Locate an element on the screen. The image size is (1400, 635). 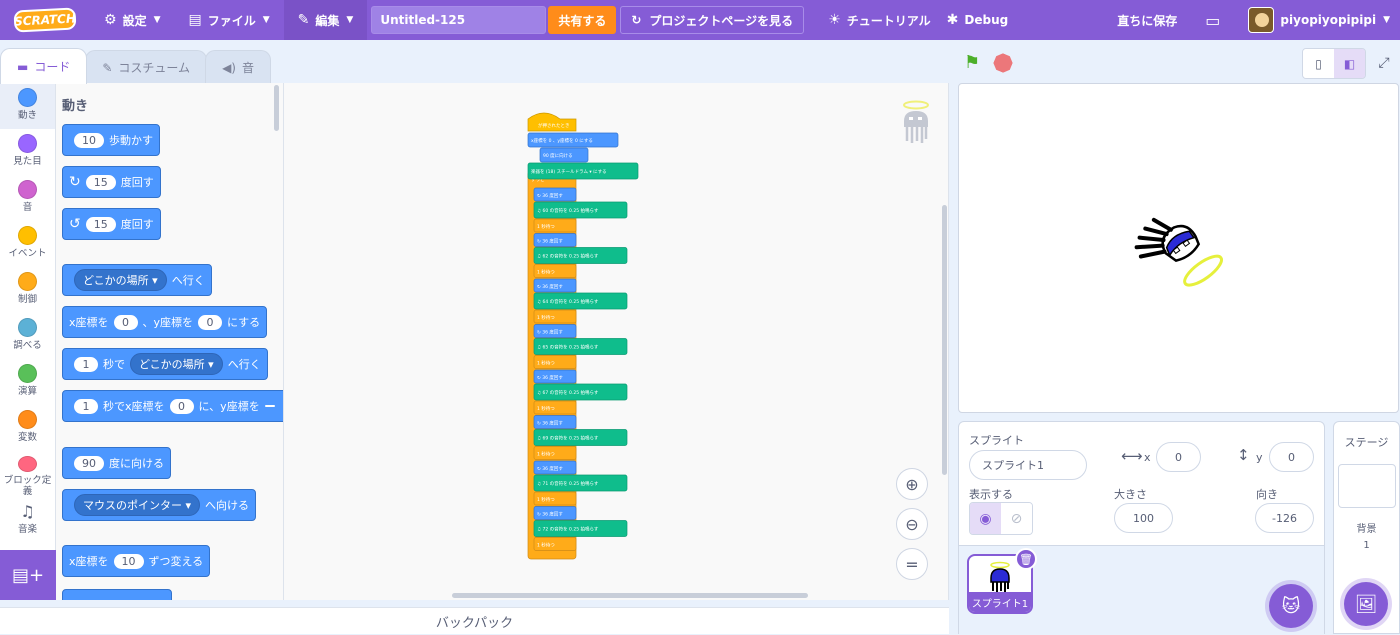
category-looks: 見た目 is located at coordinates (27, 152).